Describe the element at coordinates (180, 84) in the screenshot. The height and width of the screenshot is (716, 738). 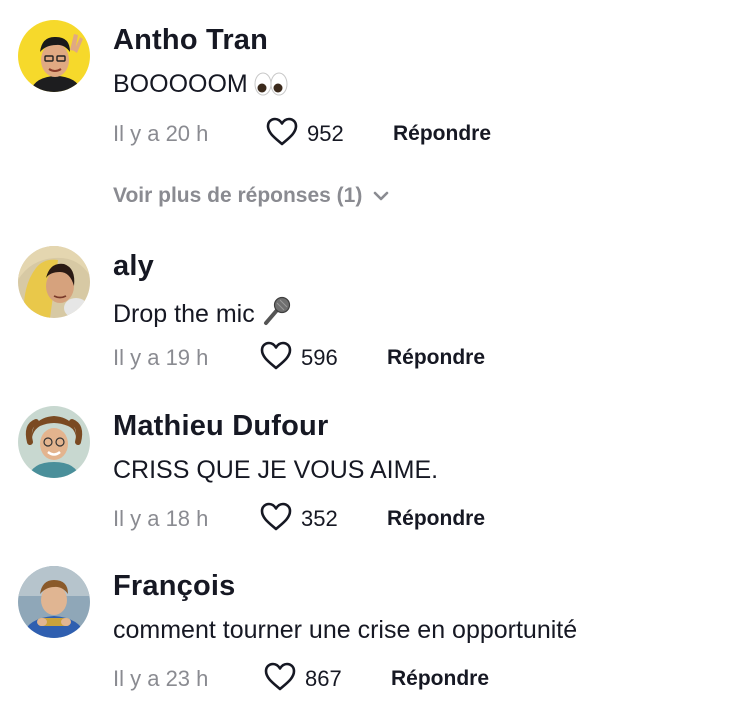
I see `comment-text-content: BOOOOOM` at that location.